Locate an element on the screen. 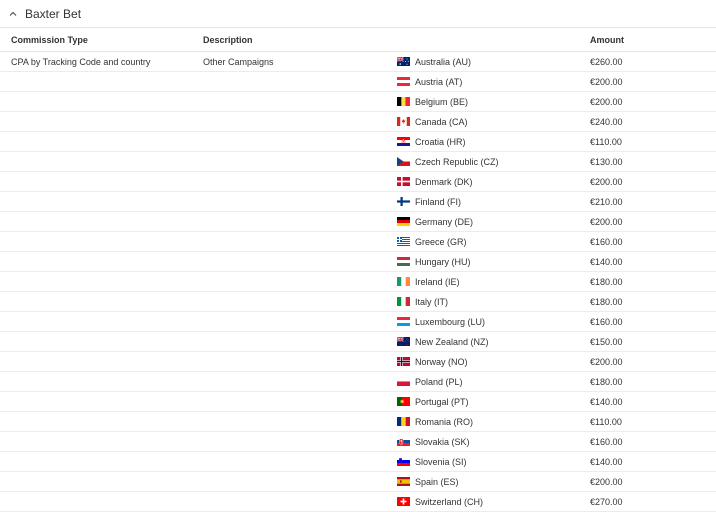 The height and width of the screenshot is (512, 716). flag-au-icon is located at coordinates (403, 61).